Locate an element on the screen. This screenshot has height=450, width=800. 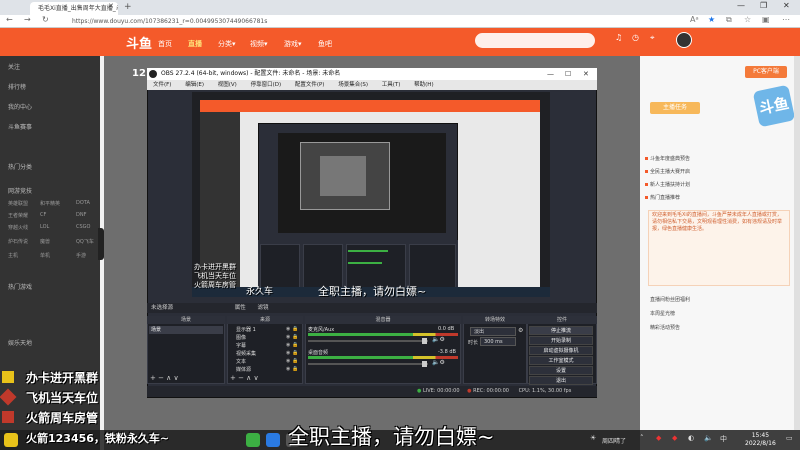
ime-icon: 中 is located at coordinates (723, 439).